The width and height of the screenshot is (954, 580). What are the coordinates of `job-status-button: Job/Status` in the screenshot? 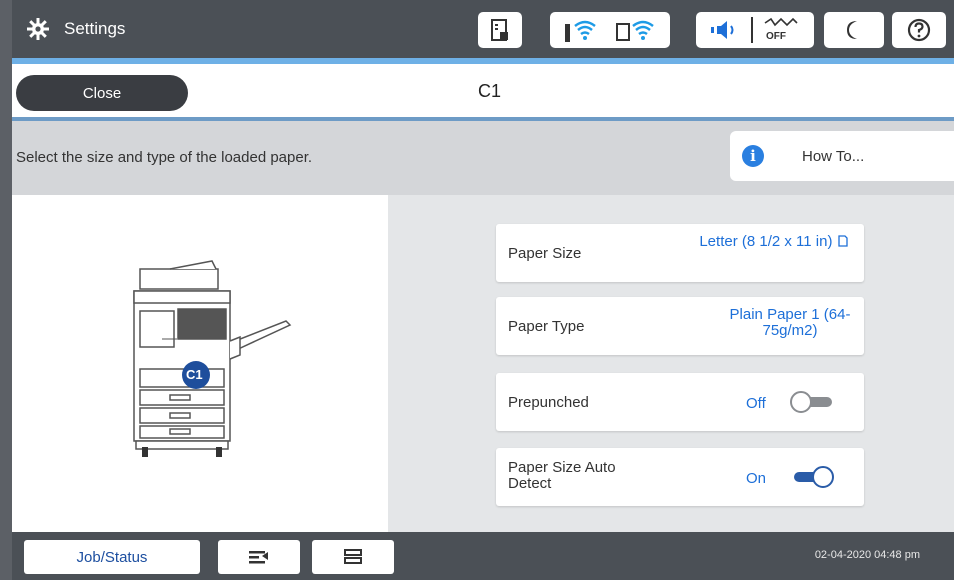 It's located at (112, 557).